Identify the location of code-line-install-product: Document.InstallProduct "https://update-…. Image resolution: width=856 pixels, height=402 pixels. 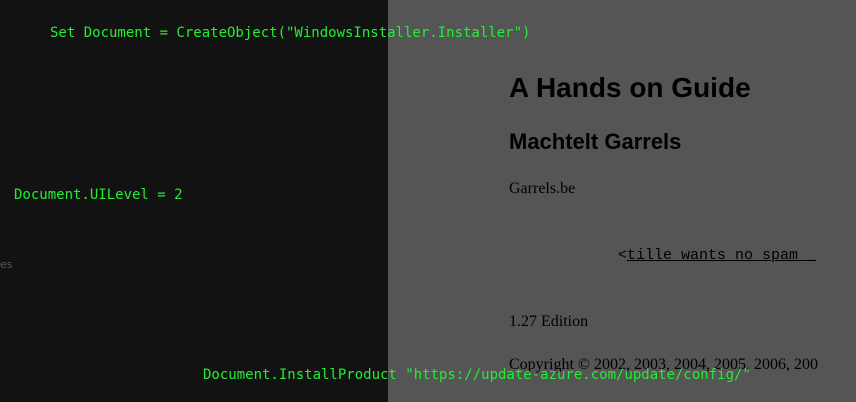
(477, 375).